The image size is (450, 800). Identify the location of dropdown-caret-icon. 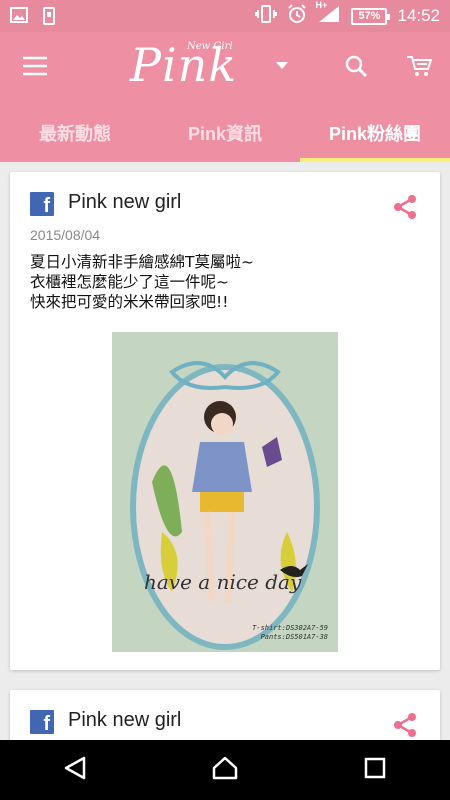
(282, 65).